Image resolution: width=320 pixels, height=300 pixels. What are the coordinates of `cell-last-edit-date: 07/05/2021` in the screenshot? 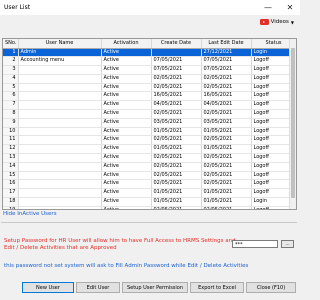 It's located at (226, 61).